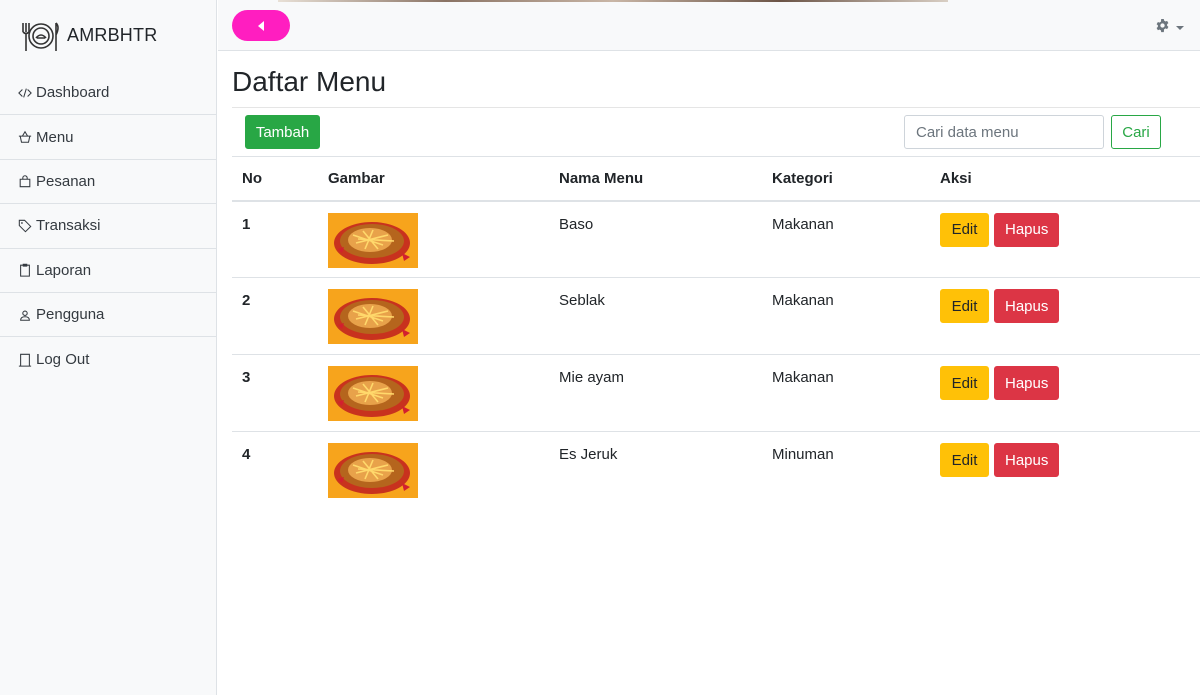  I want to click on sidebar-item-label: Menu, so click(55, 137).